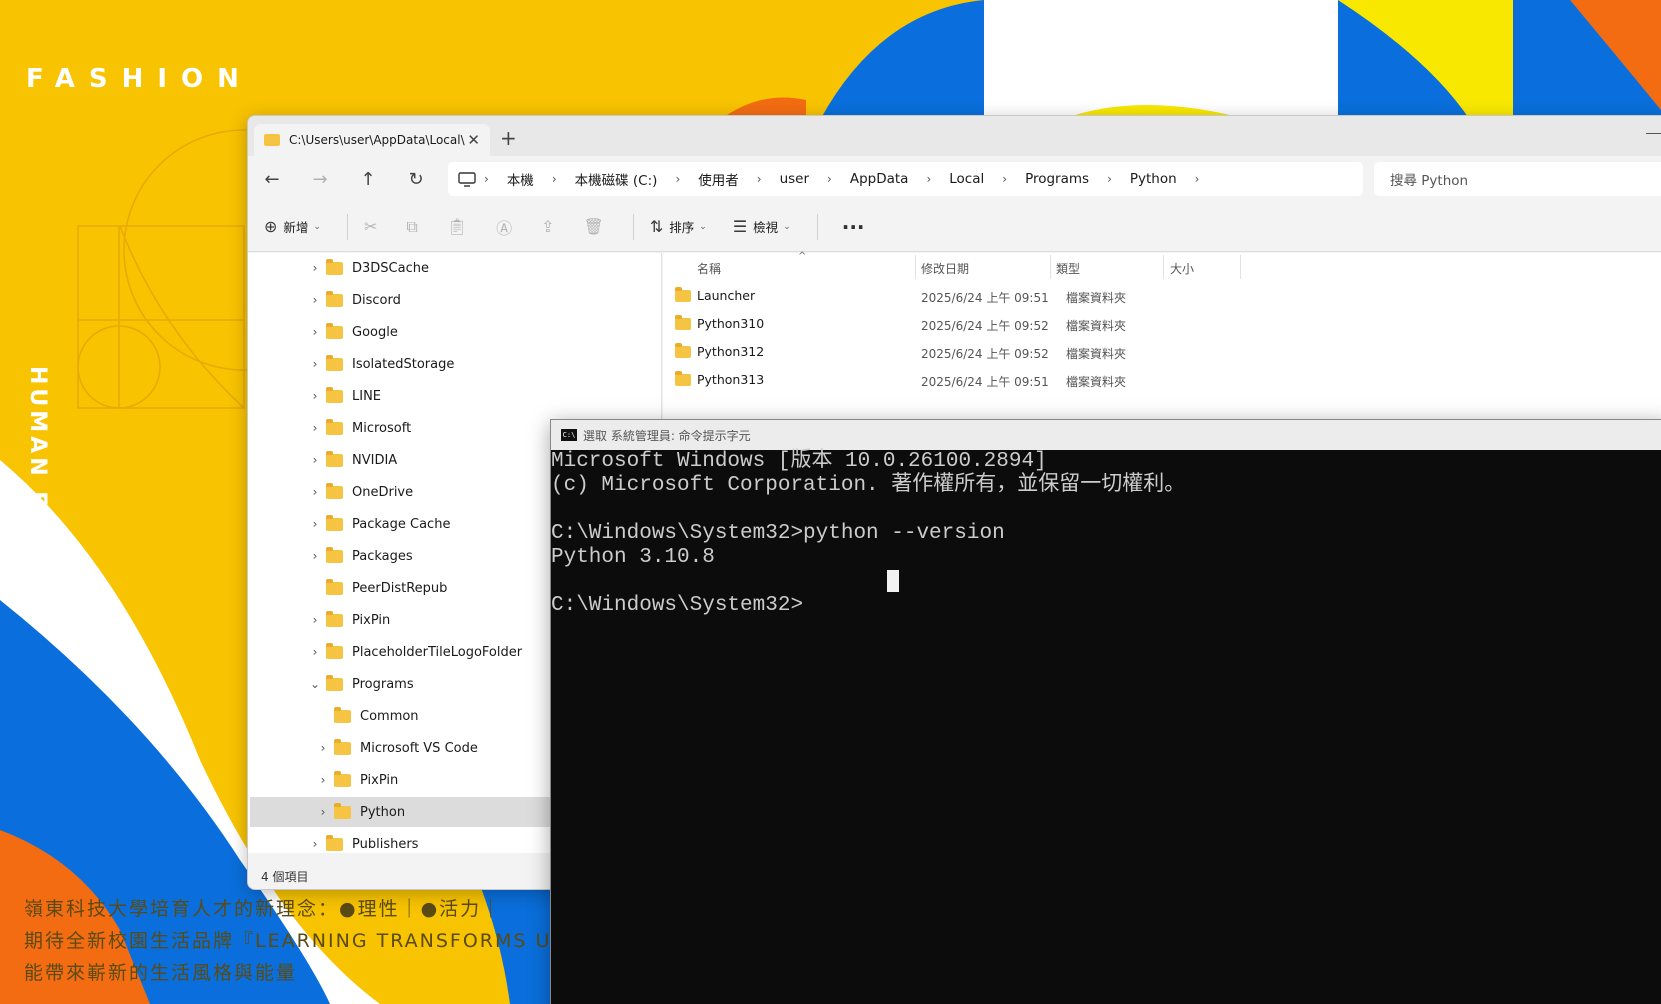  What do you see at coordinates (320, 179) in the screenshot?
I see `forward-button: →` at bounding box center [320, 179].